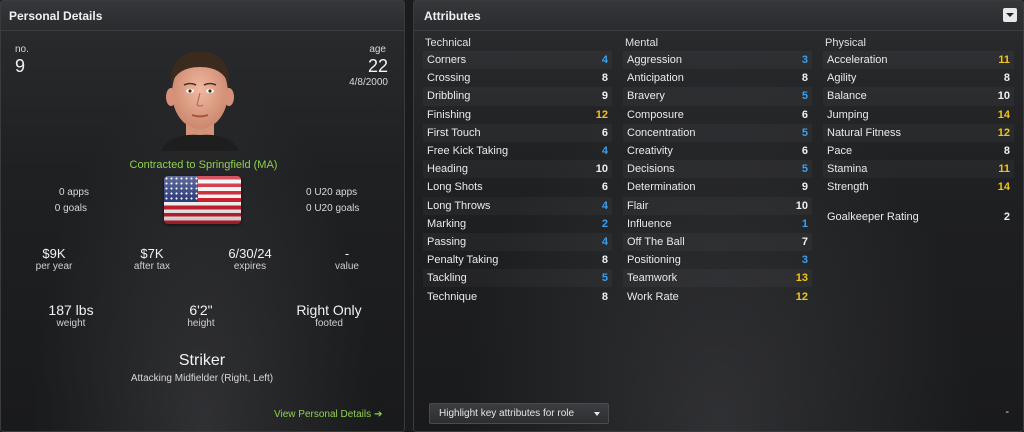  What do you see at coordinates (873, 217) in the screenshot?
I see `attribute-name: Goalkeeper Rating` at bounding box center [873, 217].